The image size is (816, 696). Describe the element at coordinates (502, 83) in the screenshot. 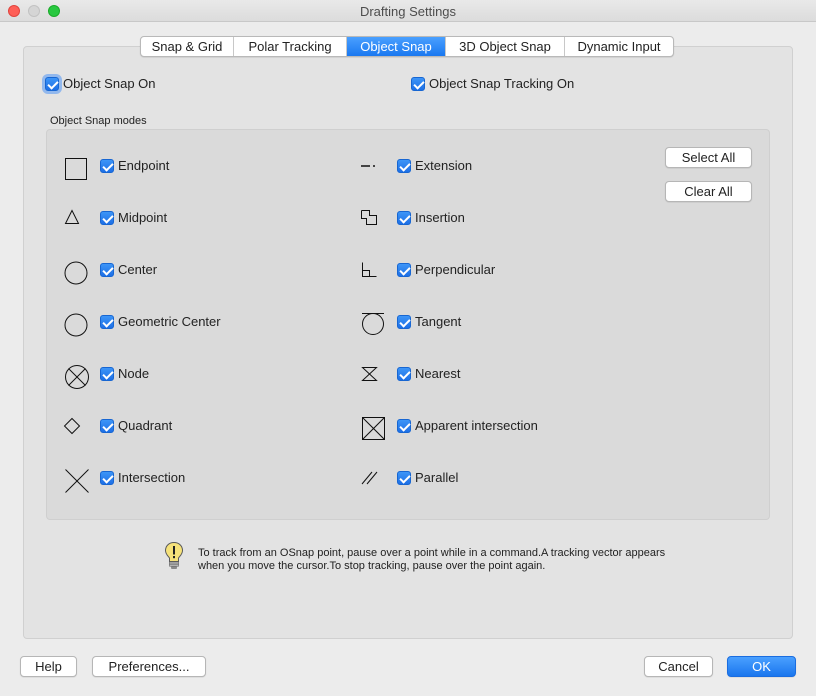

I see `object-snap-tracking-on-label: Object Snap Tracking On` at that location.